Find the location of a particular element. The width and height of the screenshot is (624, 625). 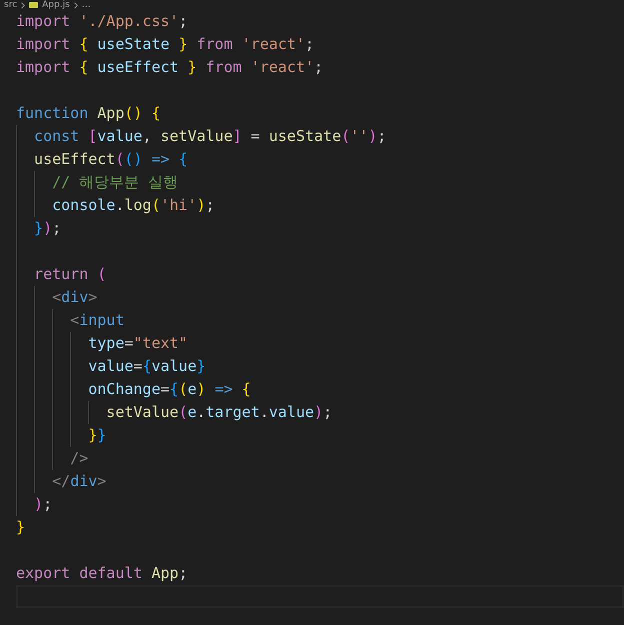

code-line: import { useState } from 'react'; is located at coordinates (165, 44).